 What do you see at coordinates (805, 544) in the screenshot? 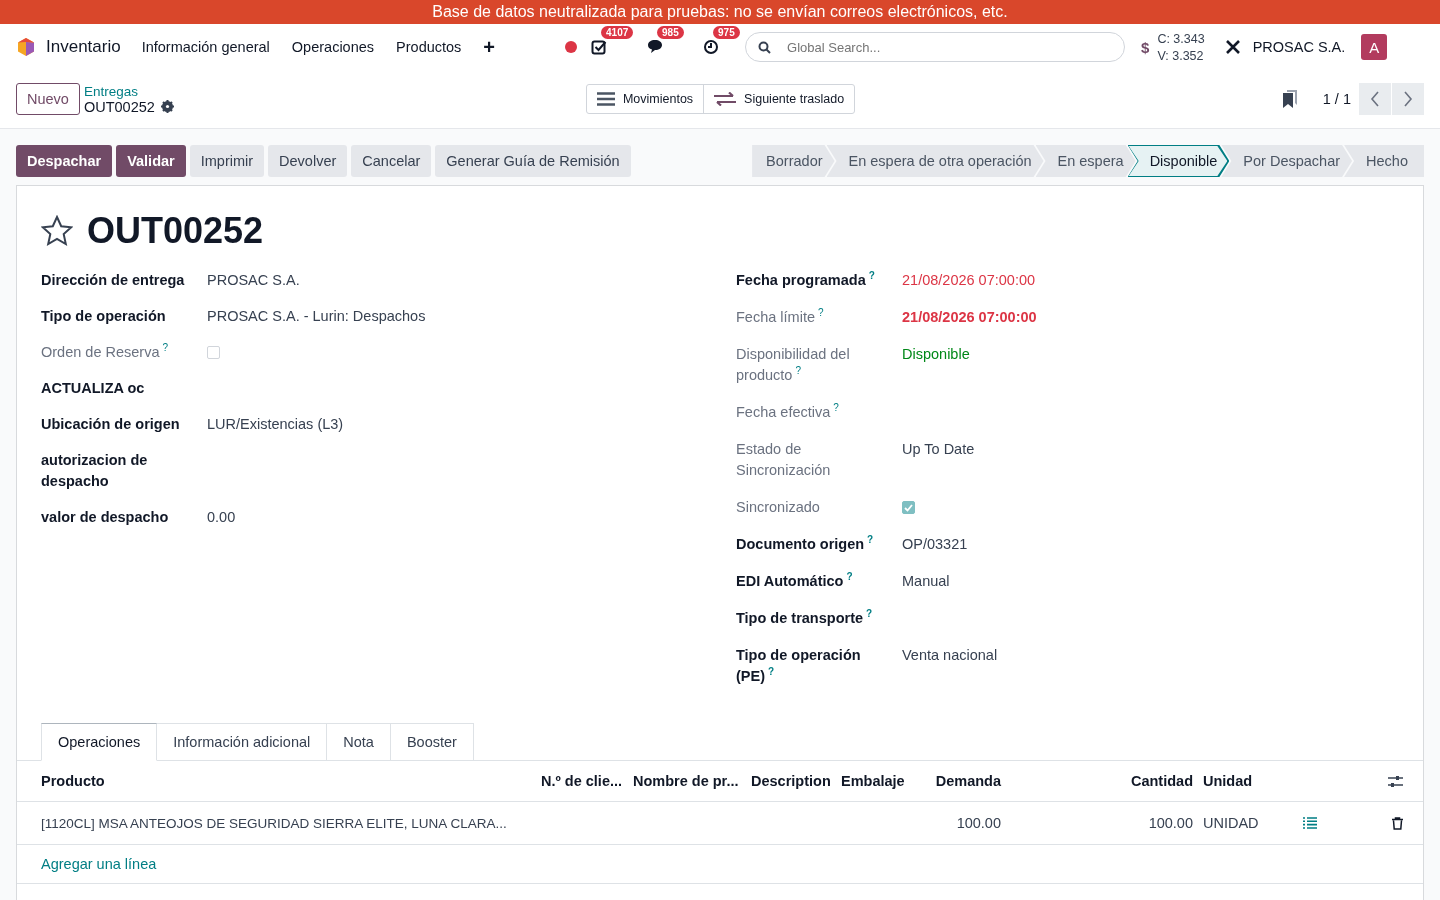
I see `field-label: Documento origen $^{?}$` at bounding box center [805, 544].